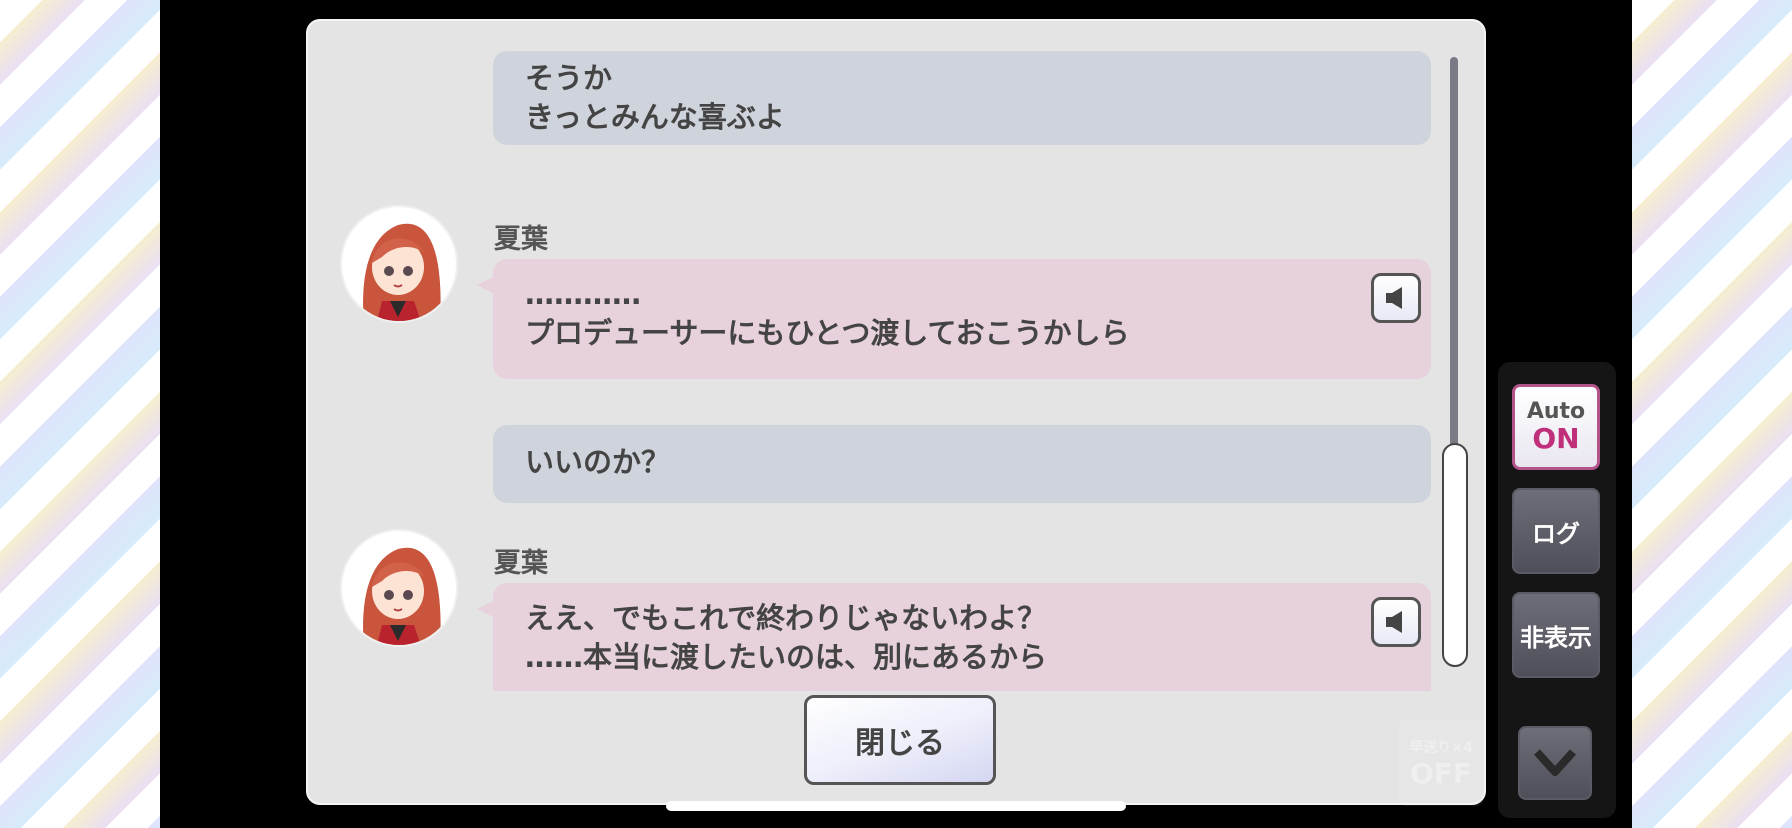  What do you see at coordinates (655, 117) in the screenshot?
I see `message-line: きっとみんな喜ぶよ` at bounding box center [655, 117].